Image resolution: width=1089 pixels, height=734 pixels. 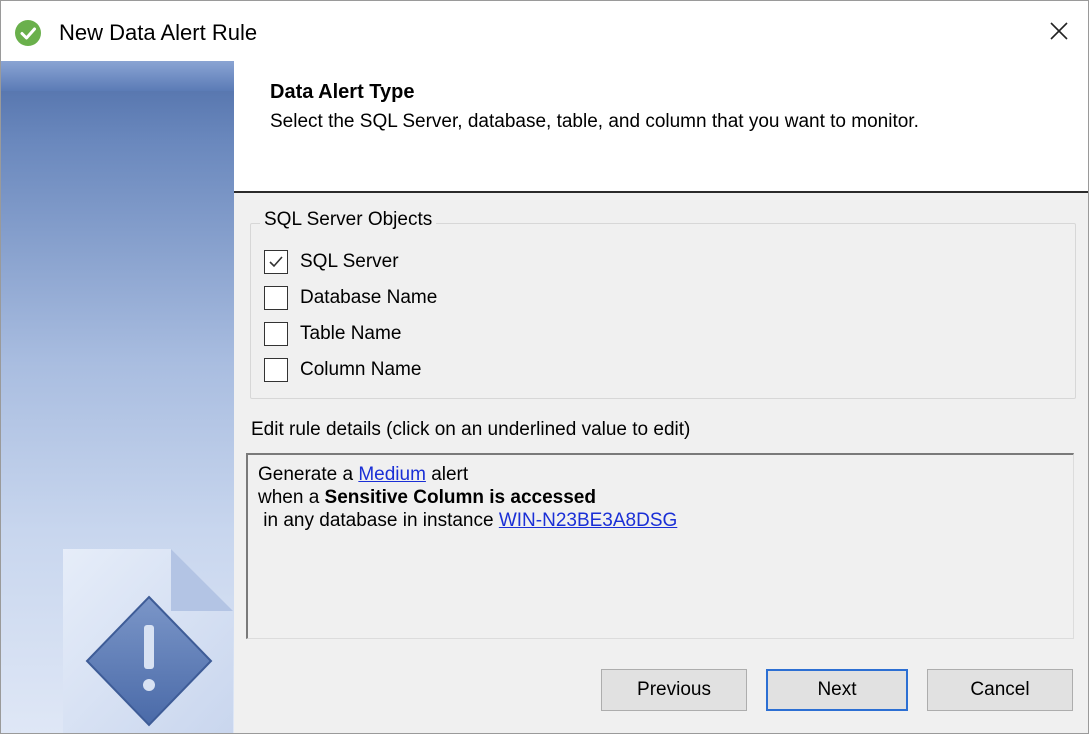 What do you see at coordinates (361, 369) in the screenshot?
I see `checkbox-label: Column Name` at bounding box center [361, 369].